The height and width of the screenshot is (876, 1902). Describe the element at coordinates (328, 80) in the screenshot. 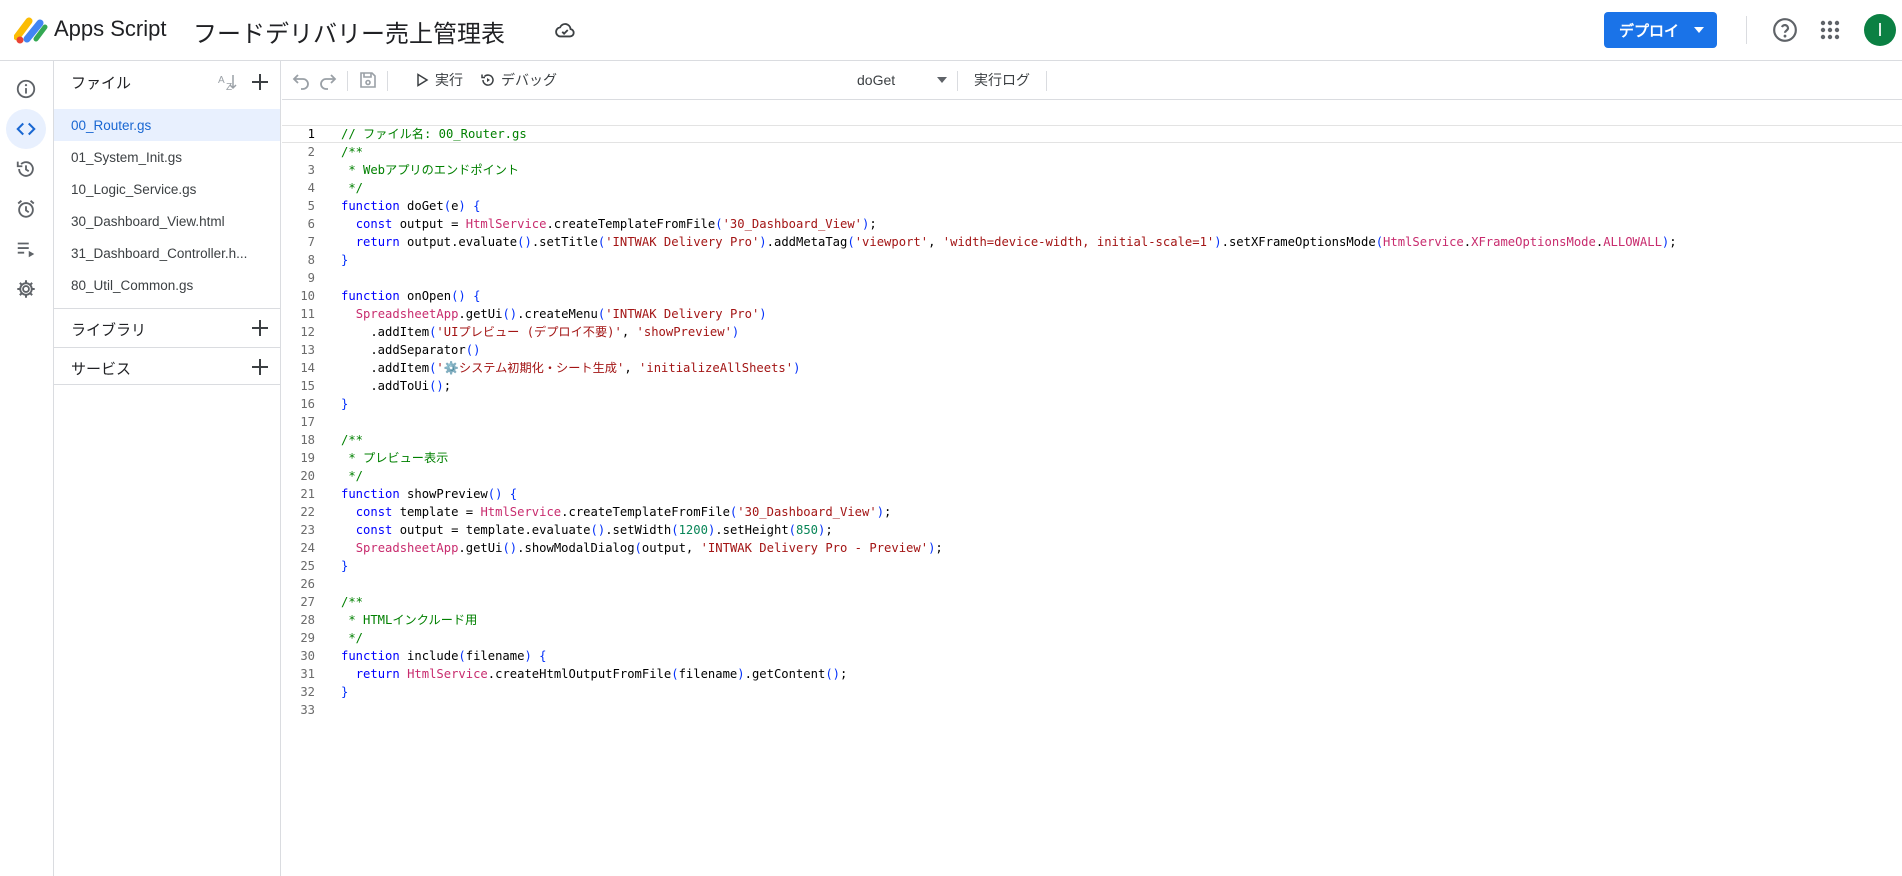

I see `redo-icon` at that location.